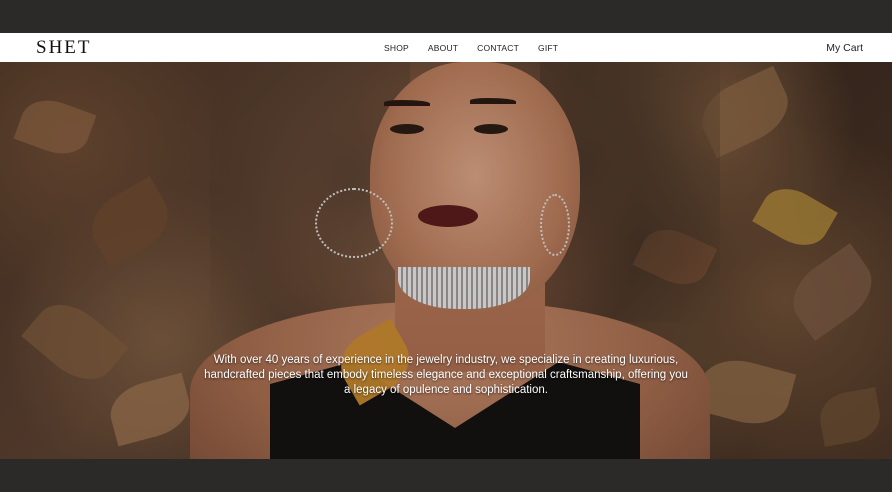 The height and width of the screenshot is (492, 892). I want to click on top-dark-bar, so click(446, 16).